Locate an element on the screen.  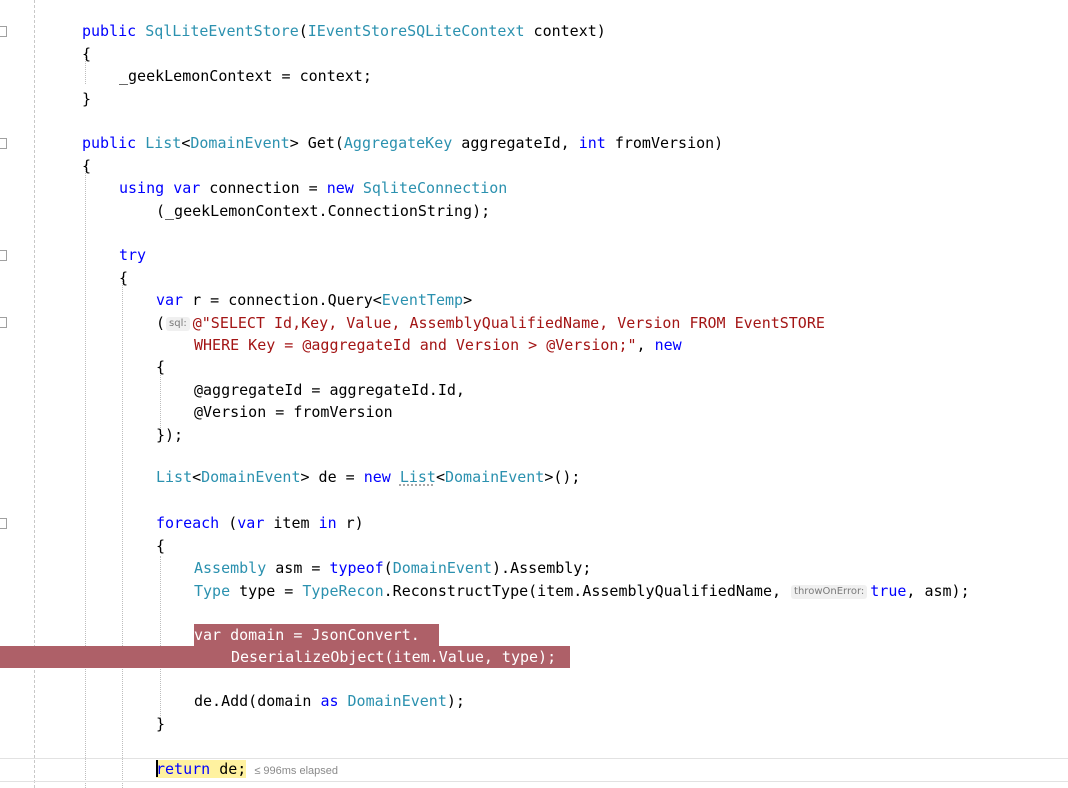
punctuation: > is located at coordinates (468, 300).